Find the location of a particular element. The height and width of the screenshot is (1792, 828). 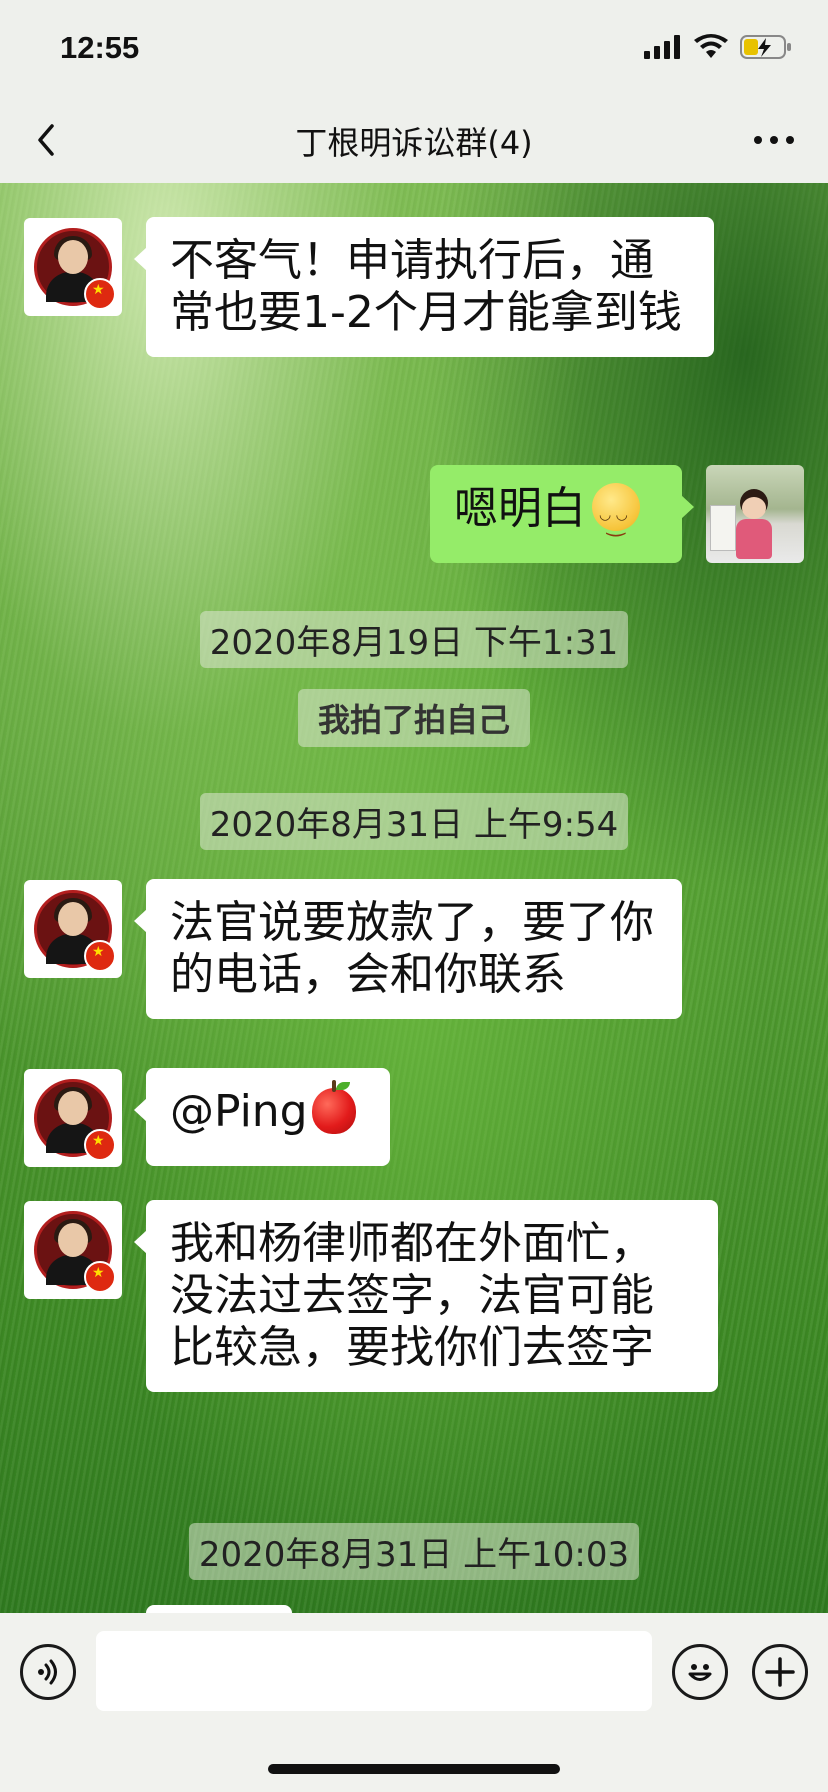

voice-icon is located at coordinates (47, 1672).